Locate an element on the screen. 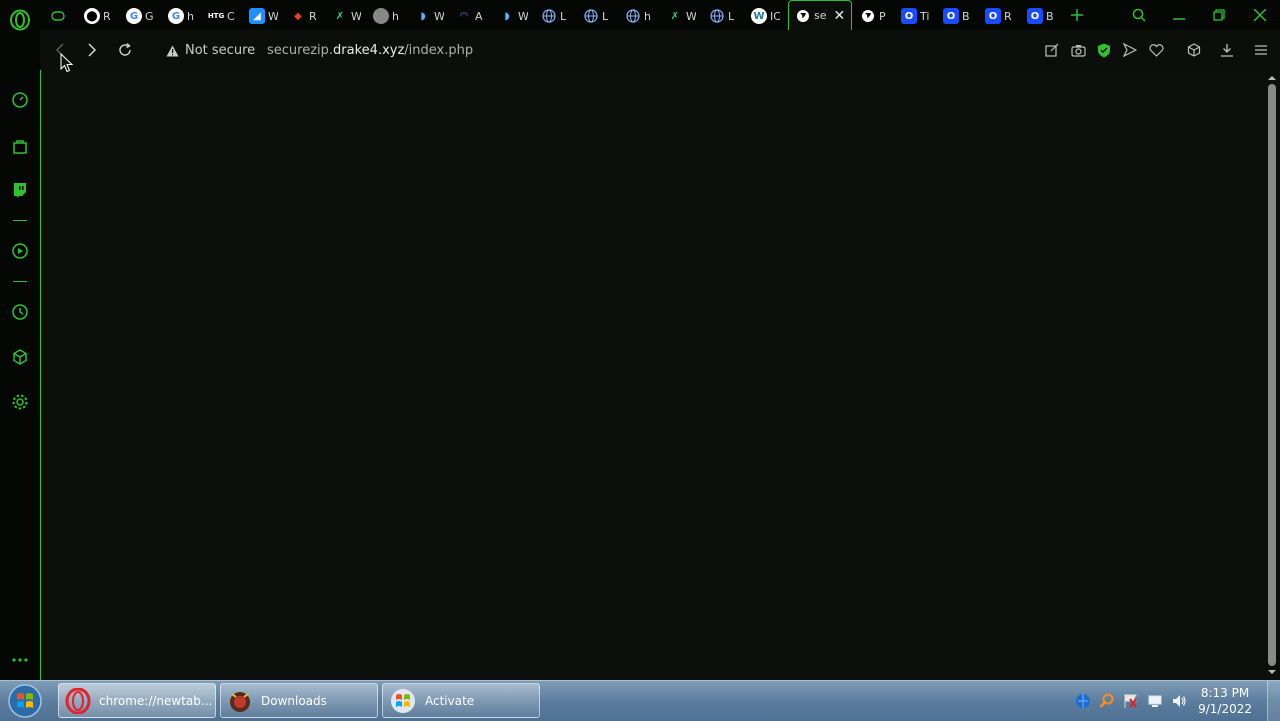  settings-gear-icon is located at coordinates (20, 402).